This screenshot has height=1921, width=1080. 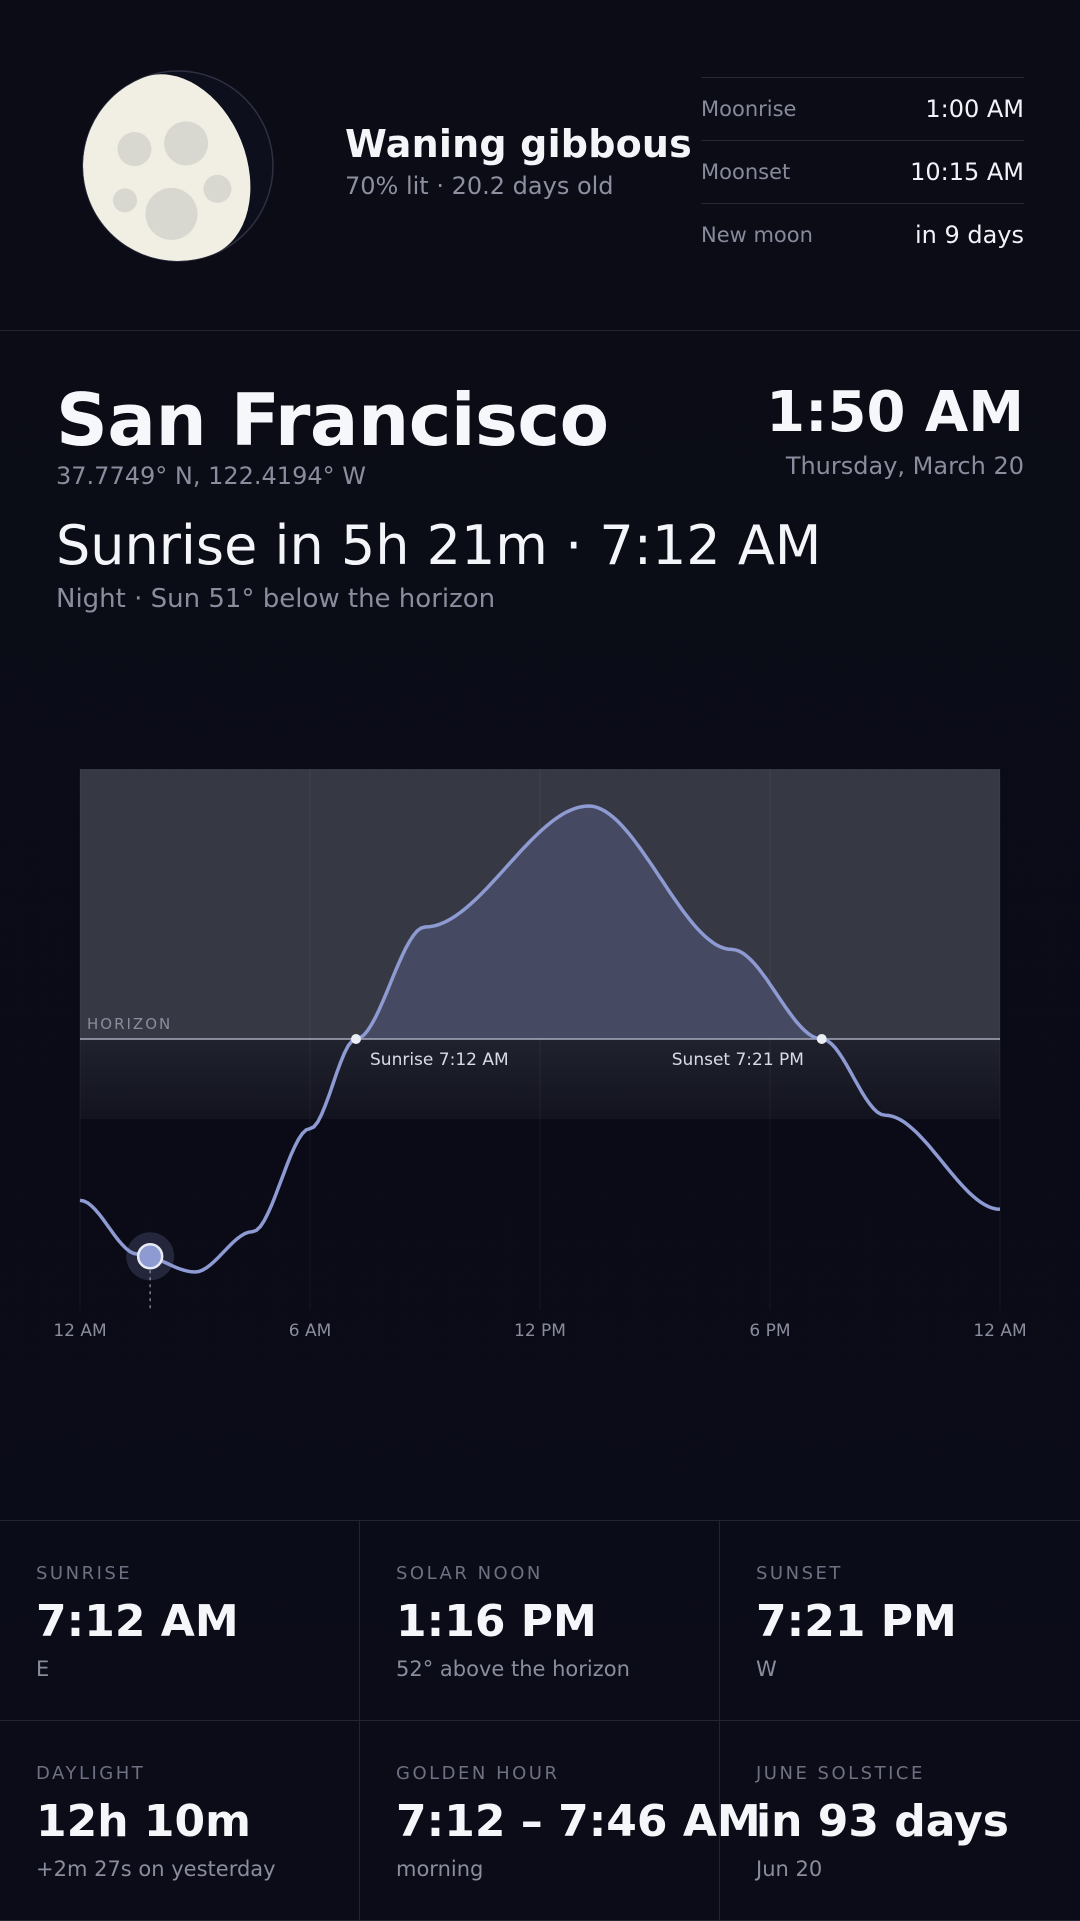 I want to click on stat-solar-noon: SOLAR NOON 1:16 PM 52° above the horizon, so click(x=540, y=1621).